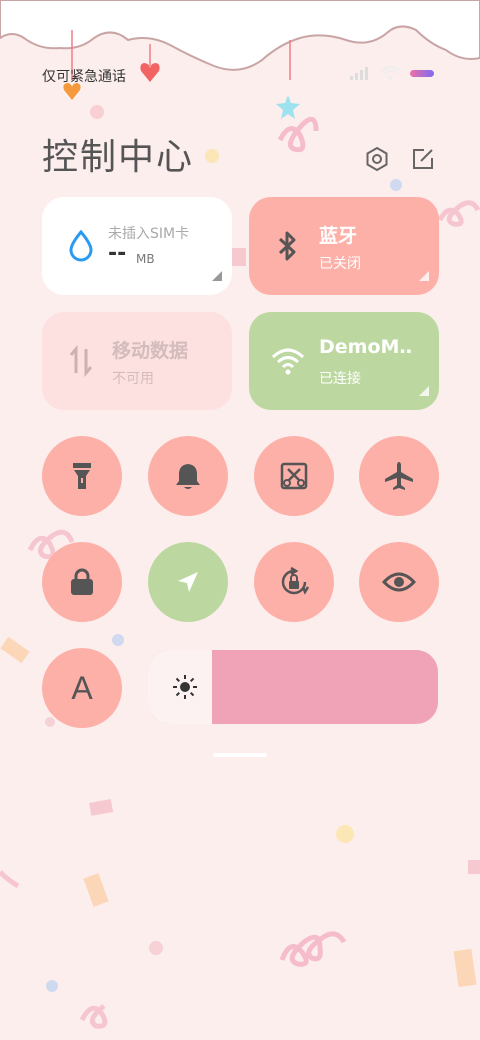 The height and width of the screenshot is (1040, 480). Describe the element at coordinates (118, 157) in the screenshot. I see `page-title: 控制中心` at that location.